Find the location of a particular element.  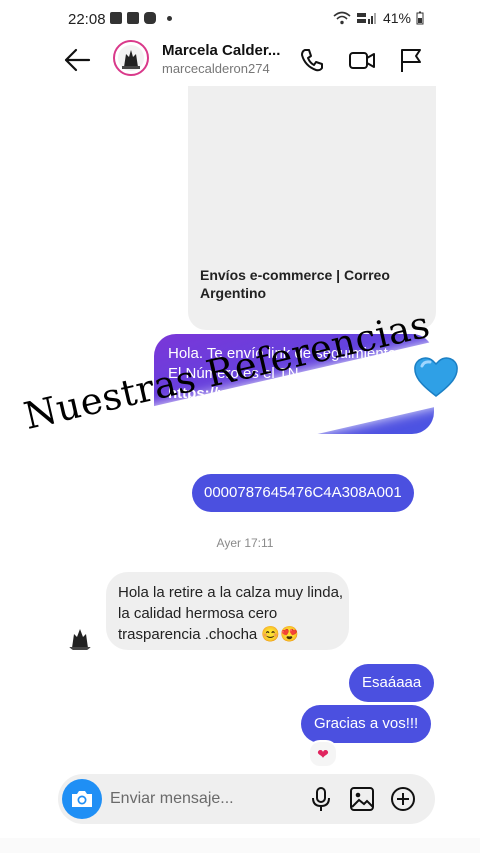

battery-icon is located at coordinates (420, 18).